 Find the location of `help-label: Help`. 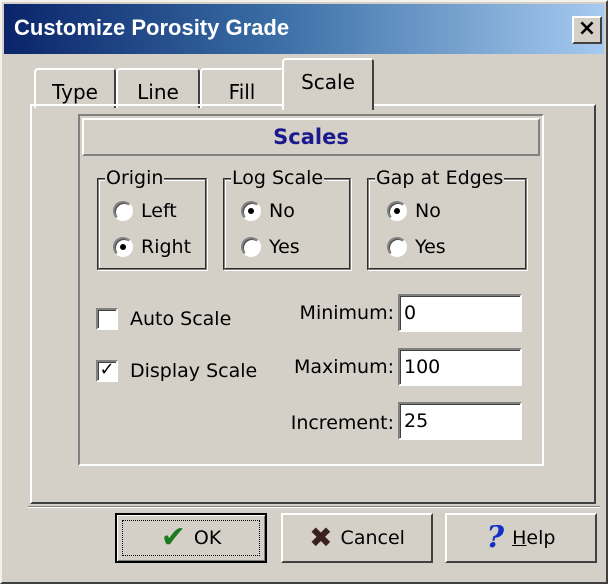

help-label: Help is located at coordinates (533, 538).